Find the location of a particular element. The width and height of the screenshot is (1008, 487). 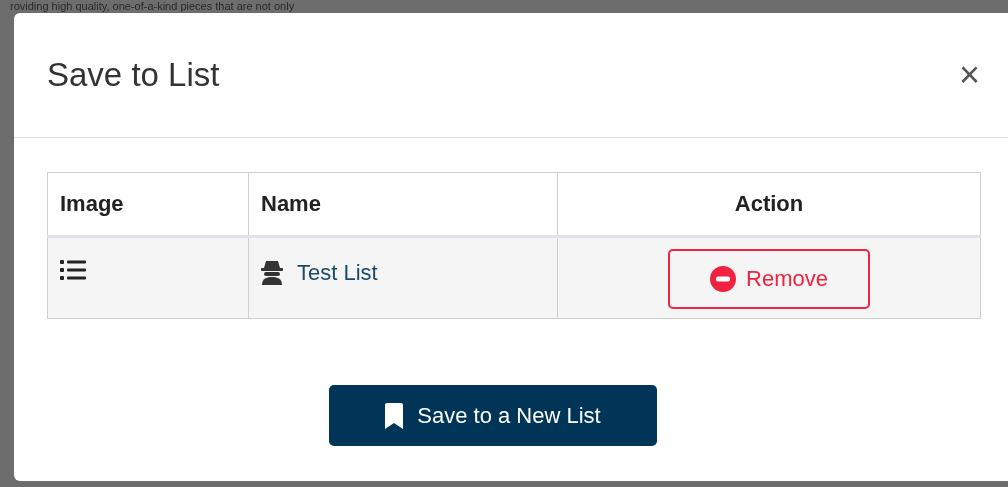

bookmark-icon is located at coordinates (394, 415).